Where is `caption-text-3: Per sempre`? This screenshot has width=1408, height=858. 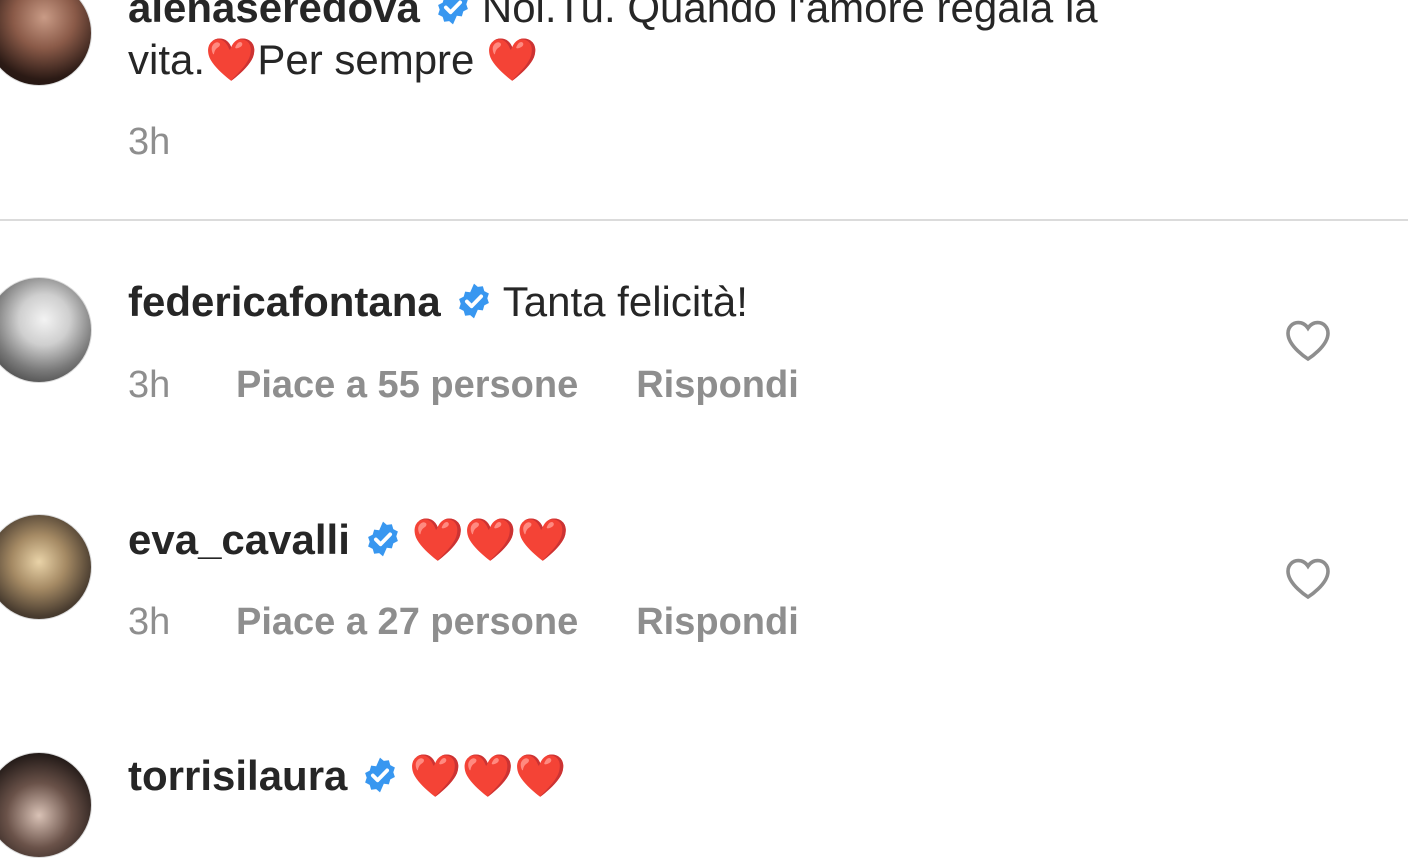 caption-text-3: Per sempre is located at coordinates (372, 59).